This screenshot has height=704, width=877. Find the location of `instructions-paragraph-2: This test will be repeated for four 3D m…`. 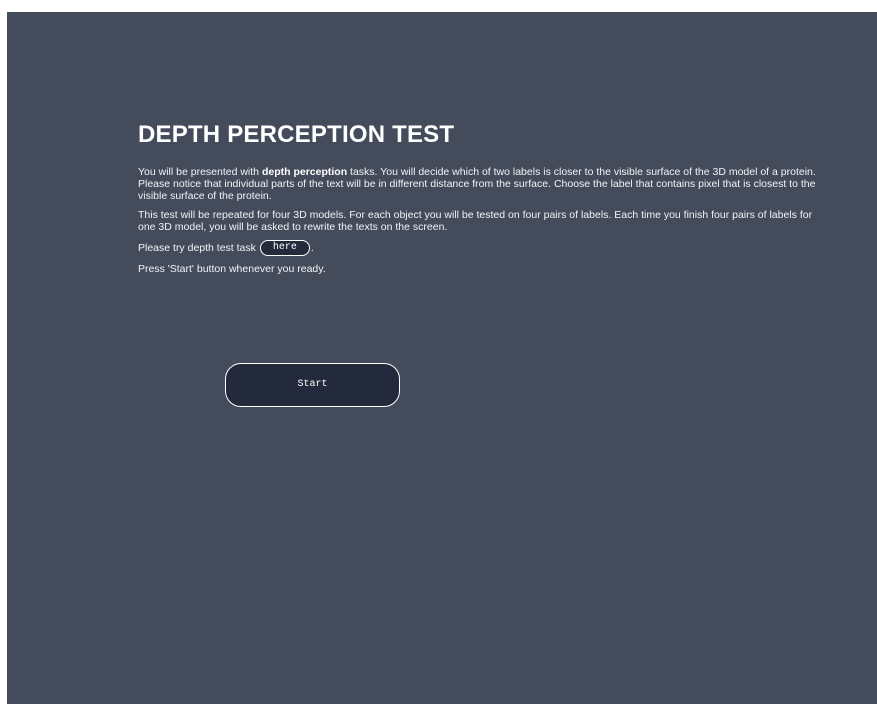

instructions-paragraph-2: This test will be repeated for four 3D m… is located at coordinates (475, 221).